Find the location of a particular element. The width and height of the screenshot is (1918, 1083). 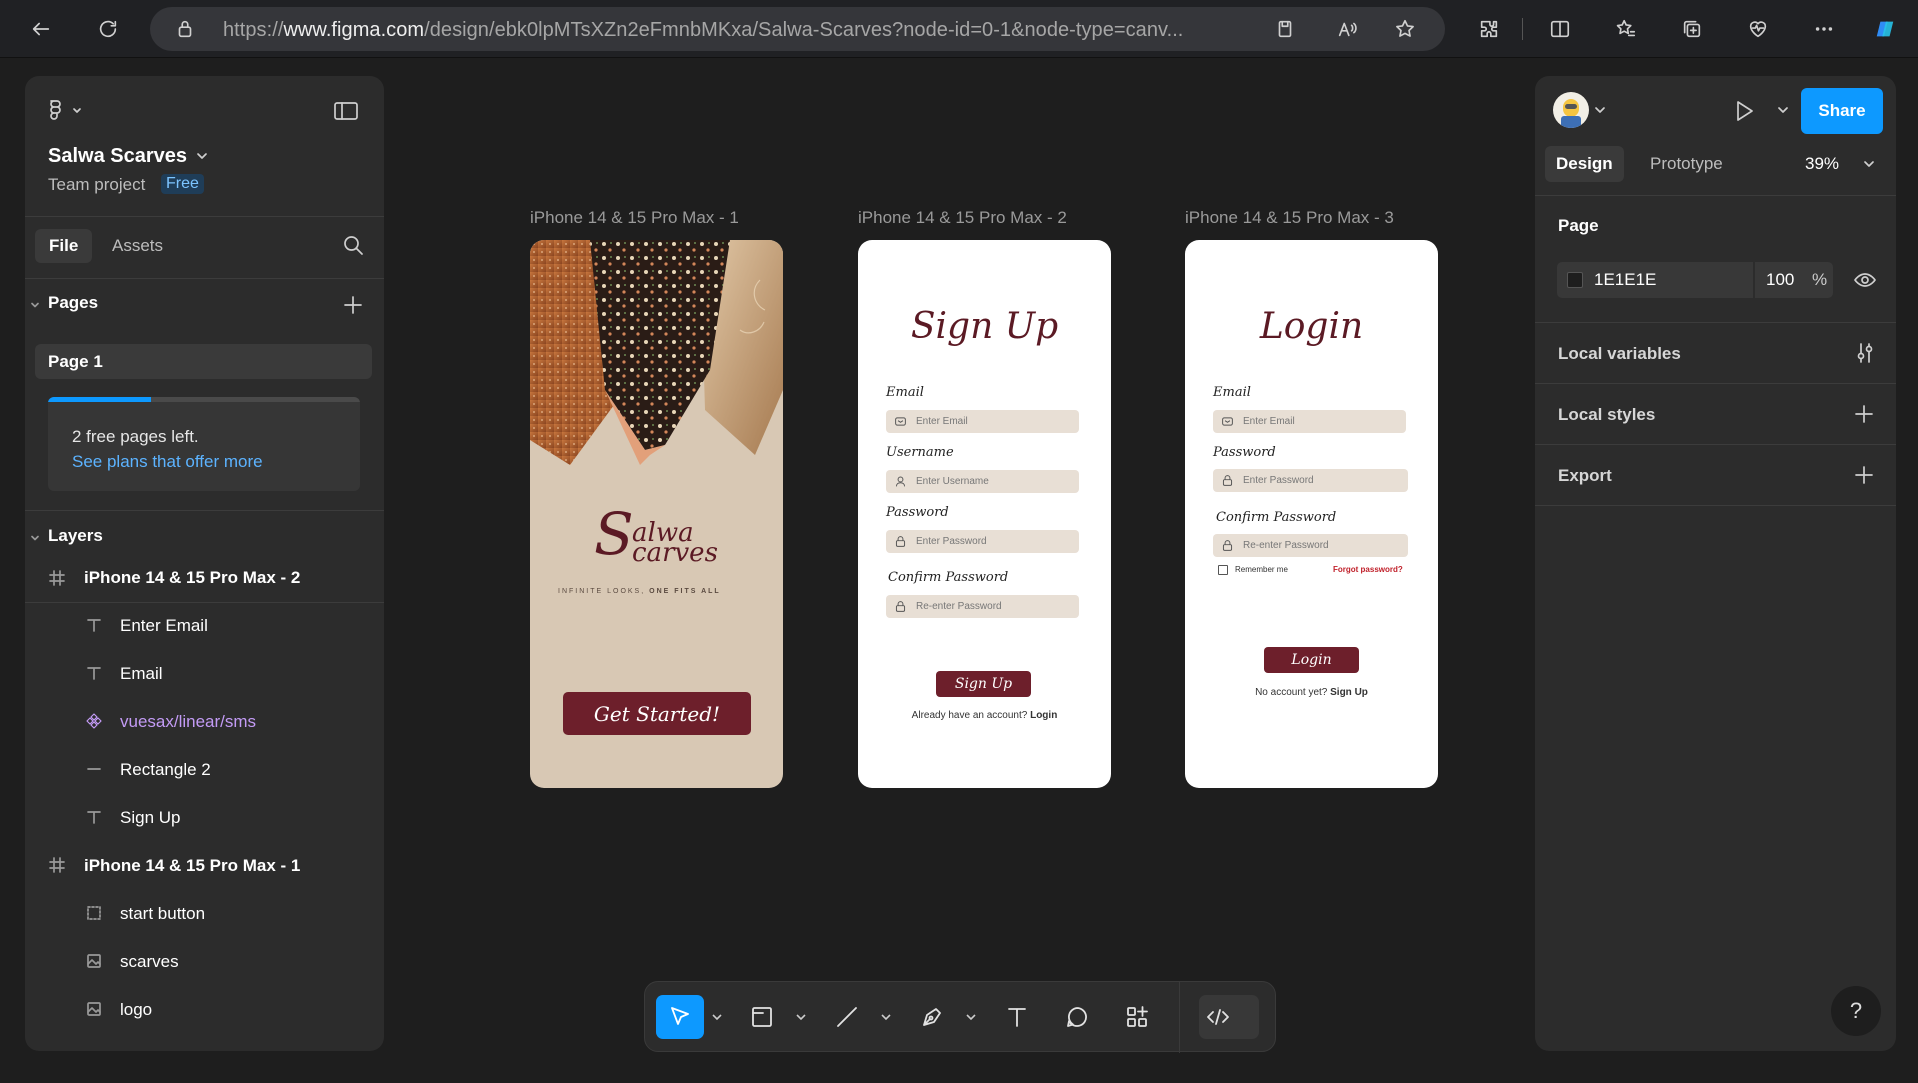

refresh-icon is located at coordinates (108, 29).